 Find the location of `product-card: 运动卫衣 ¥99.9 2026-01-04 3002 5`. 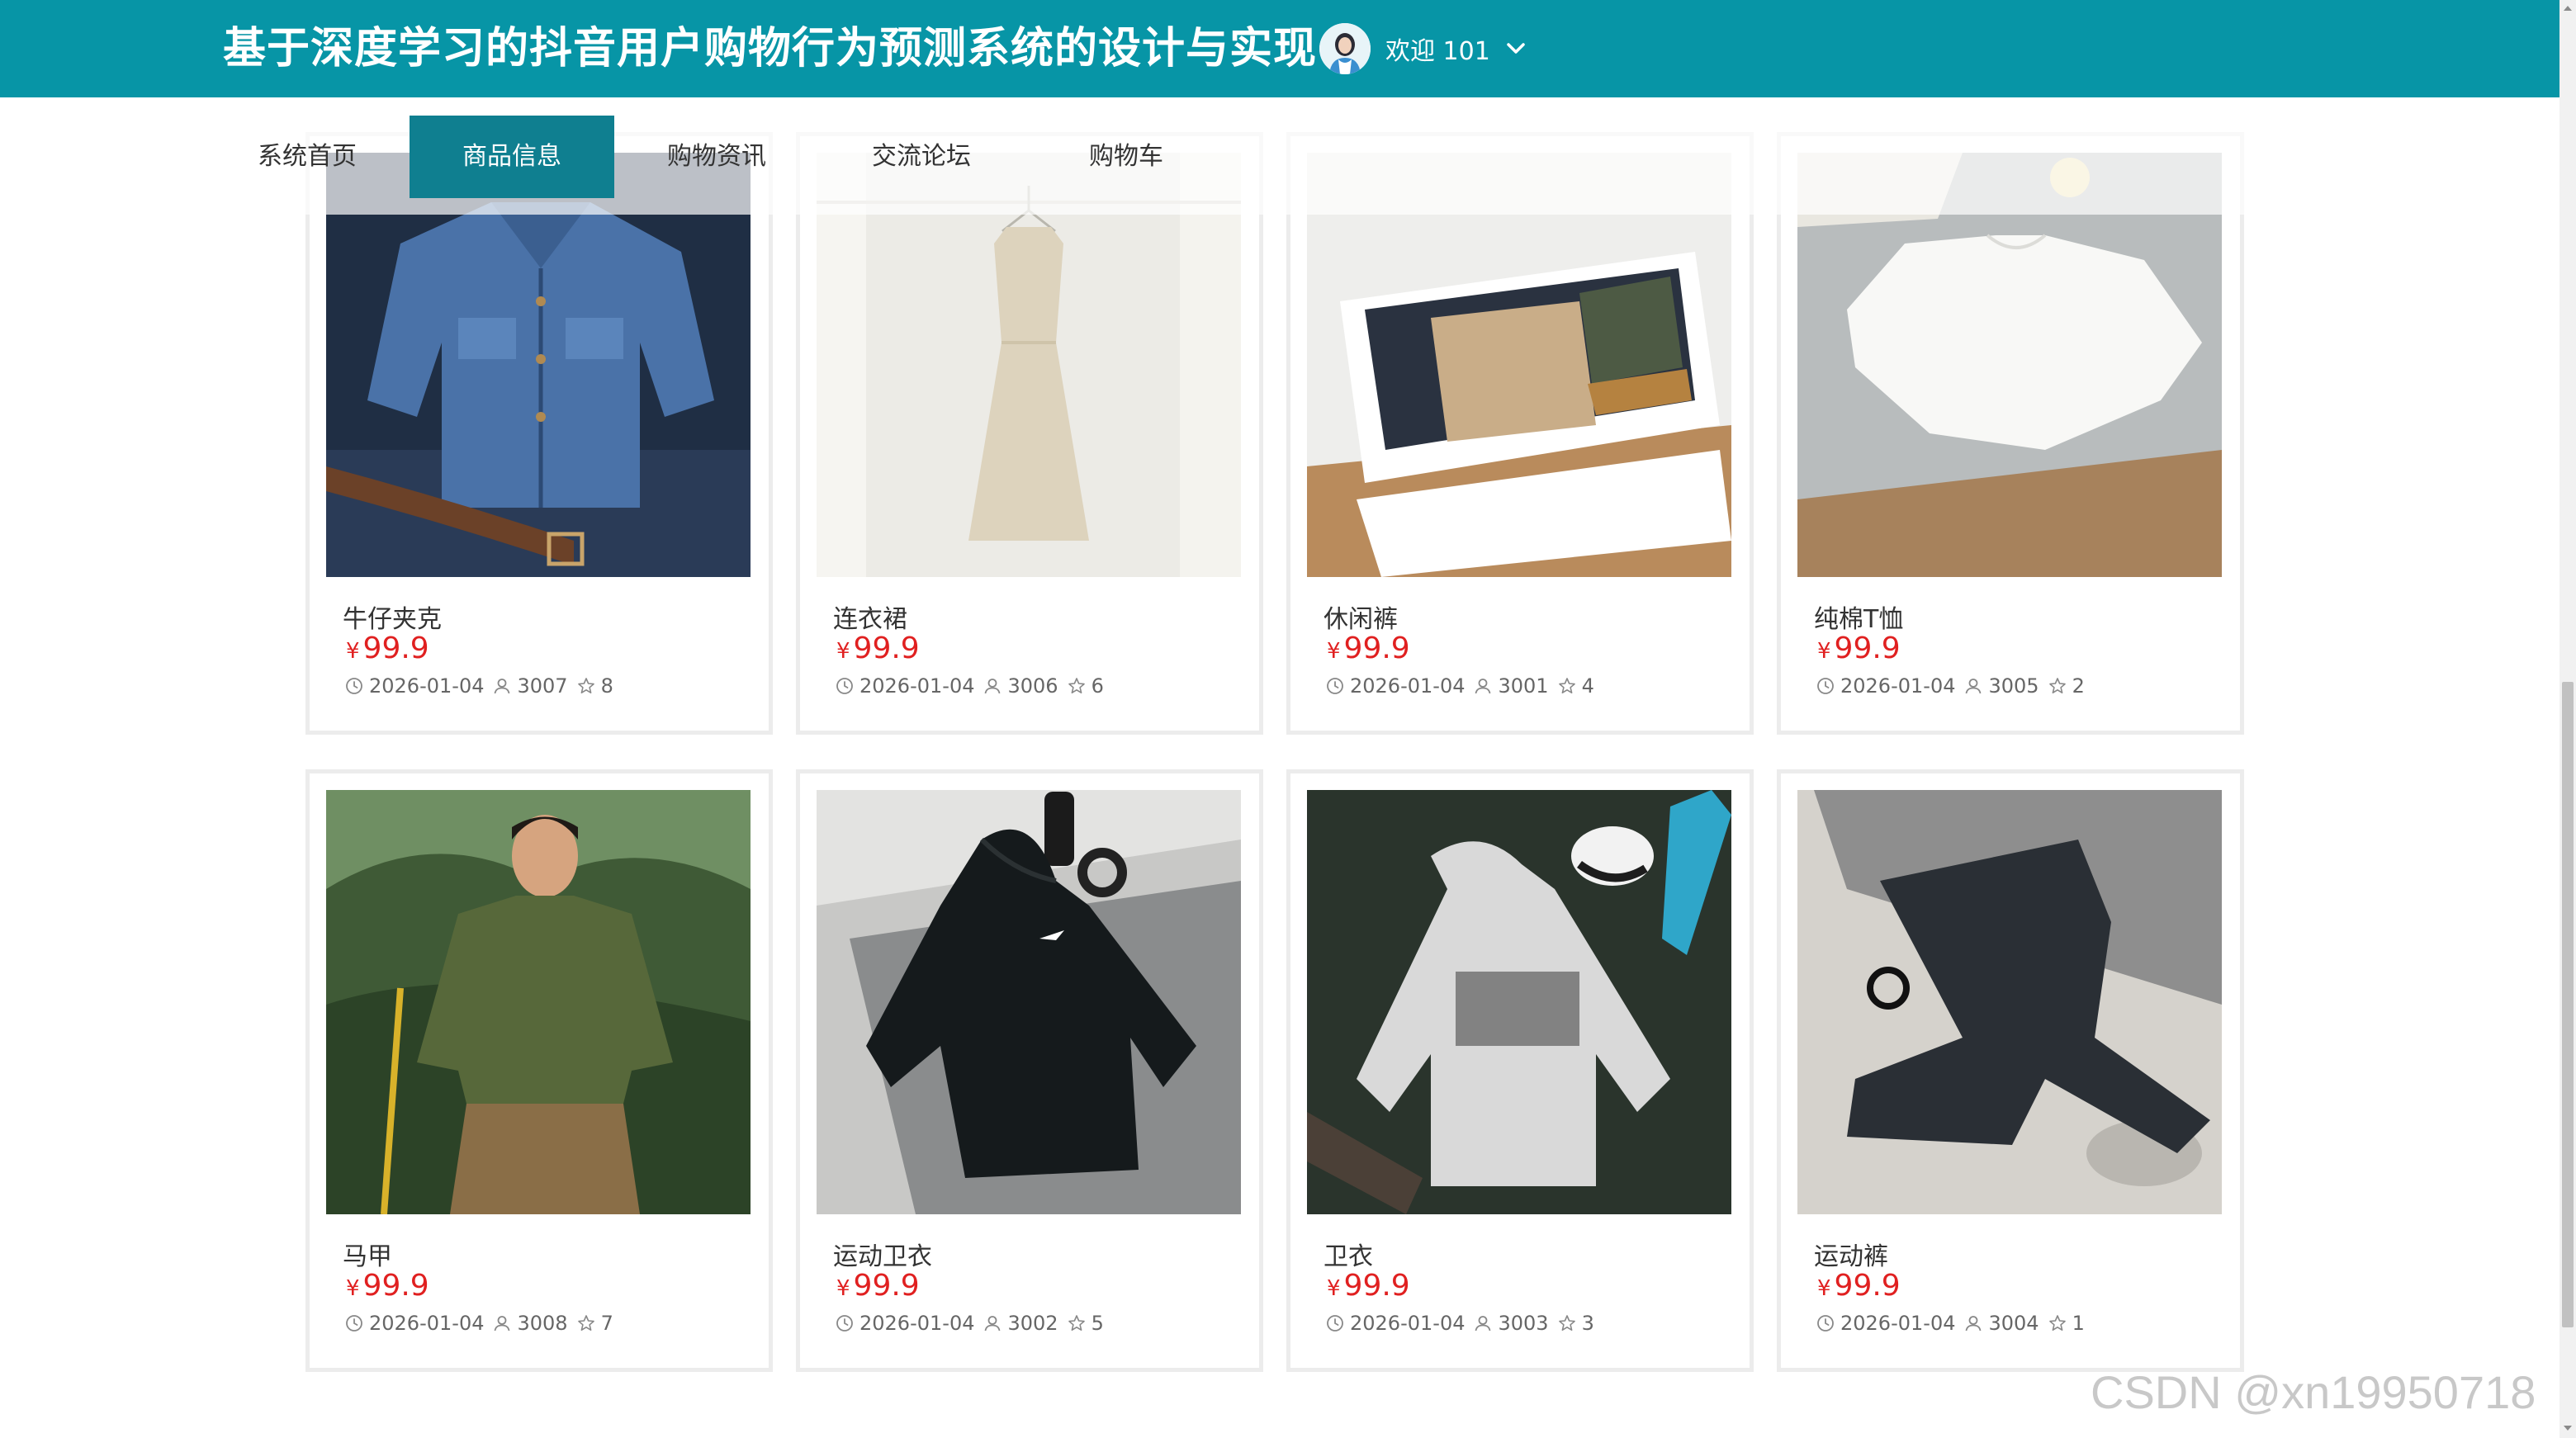

product-card: 运动卫衣 ¥99.9 2026-01-04 3002 5 is located at coordinates (1029, 1070).